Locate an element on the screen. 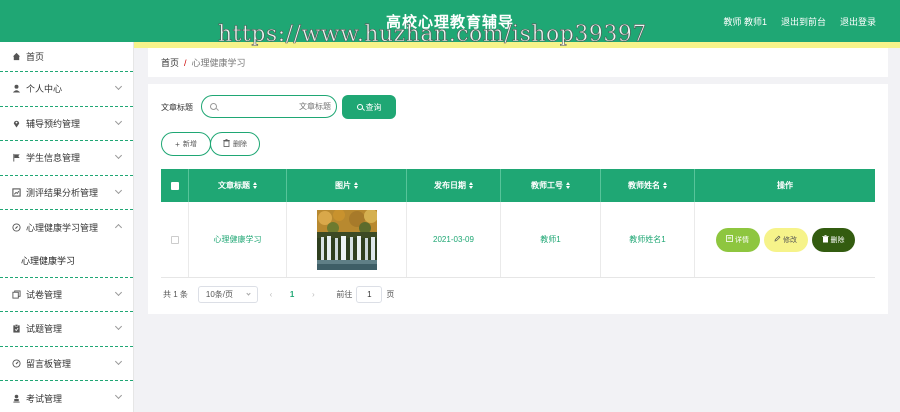  sidebar-item-students: 学生信息管理 is located at coordinates (66, 158).